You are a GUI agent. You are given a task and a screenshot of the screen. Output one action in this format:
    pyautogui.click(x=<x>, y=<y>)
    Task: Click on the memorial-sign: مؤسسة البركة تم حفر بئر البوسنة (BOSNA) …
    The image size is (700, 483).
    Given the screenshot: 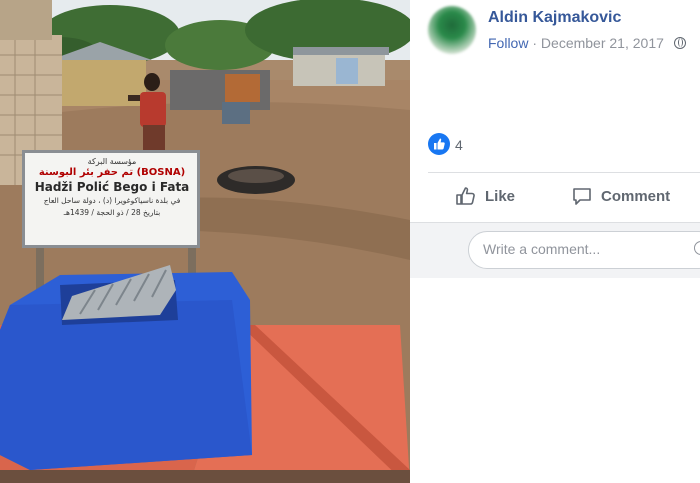 What is the action you would take?
    pyautogui.click(x=112, y=199)
    